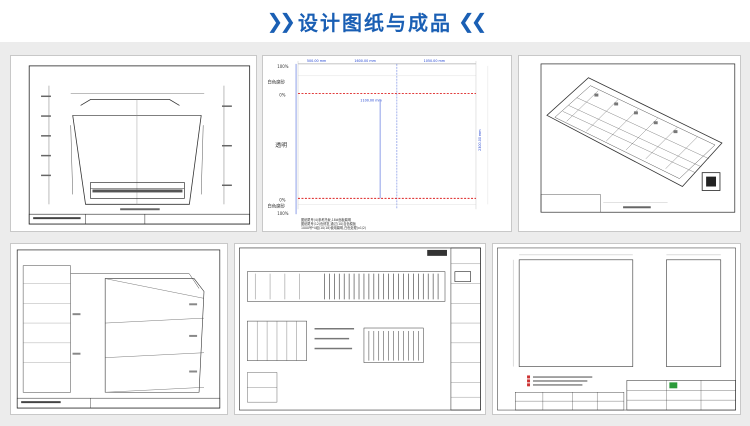  What do you see at coordinates (283, 213) in the screenshot?
I see `pct-label-4: 100%` at bounding box center [283, 213].